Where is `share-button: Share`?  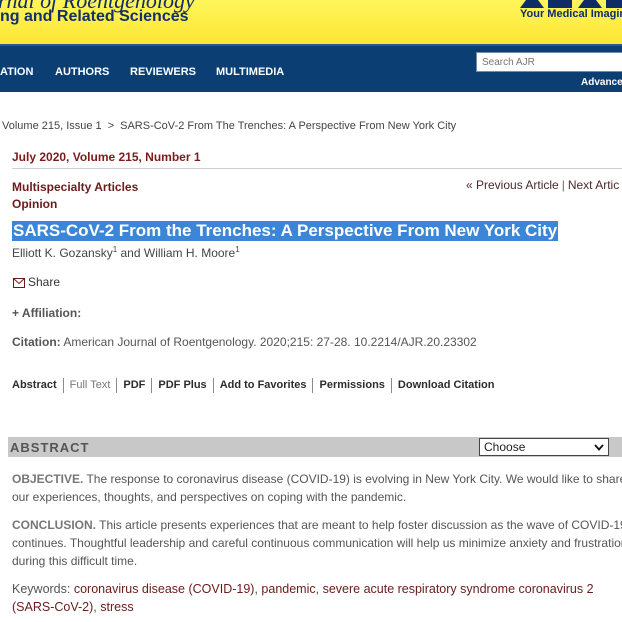
share-button: Share is located at coordinates (36, 282).